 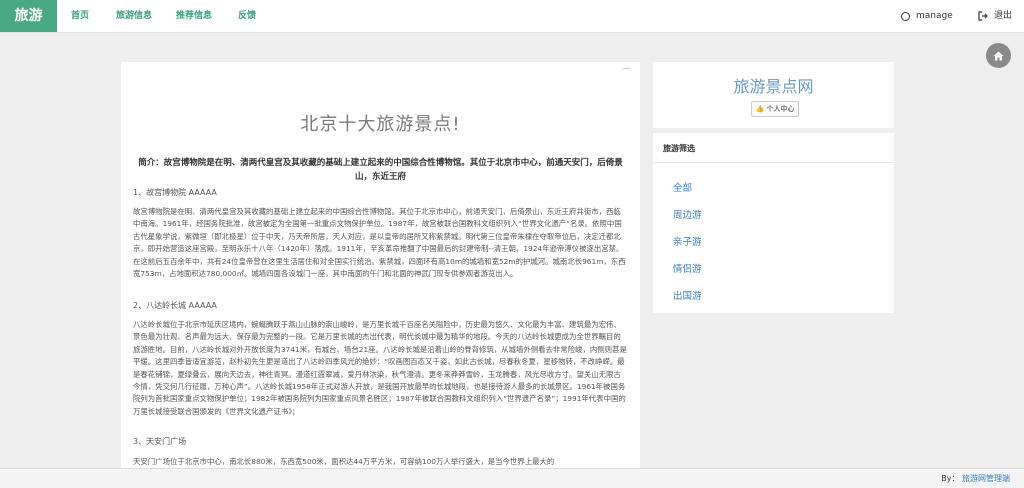 What do you see at coordinates (687, 214) in the screenshot?
I see `filter-item-nearby: 周边游` at bounding box center [687, 214].